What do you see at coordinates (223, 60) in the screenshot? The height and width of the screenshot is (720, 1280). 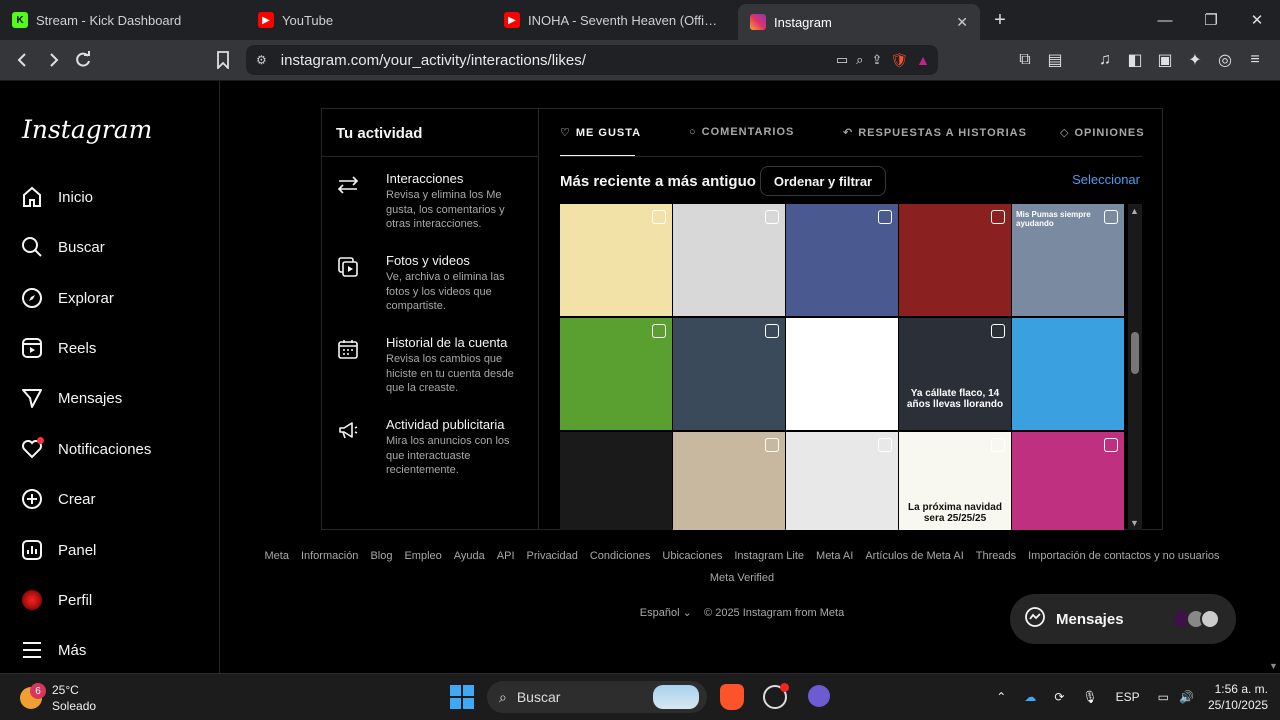 I see `bookmark-icon` at bounding box center [223, 60].